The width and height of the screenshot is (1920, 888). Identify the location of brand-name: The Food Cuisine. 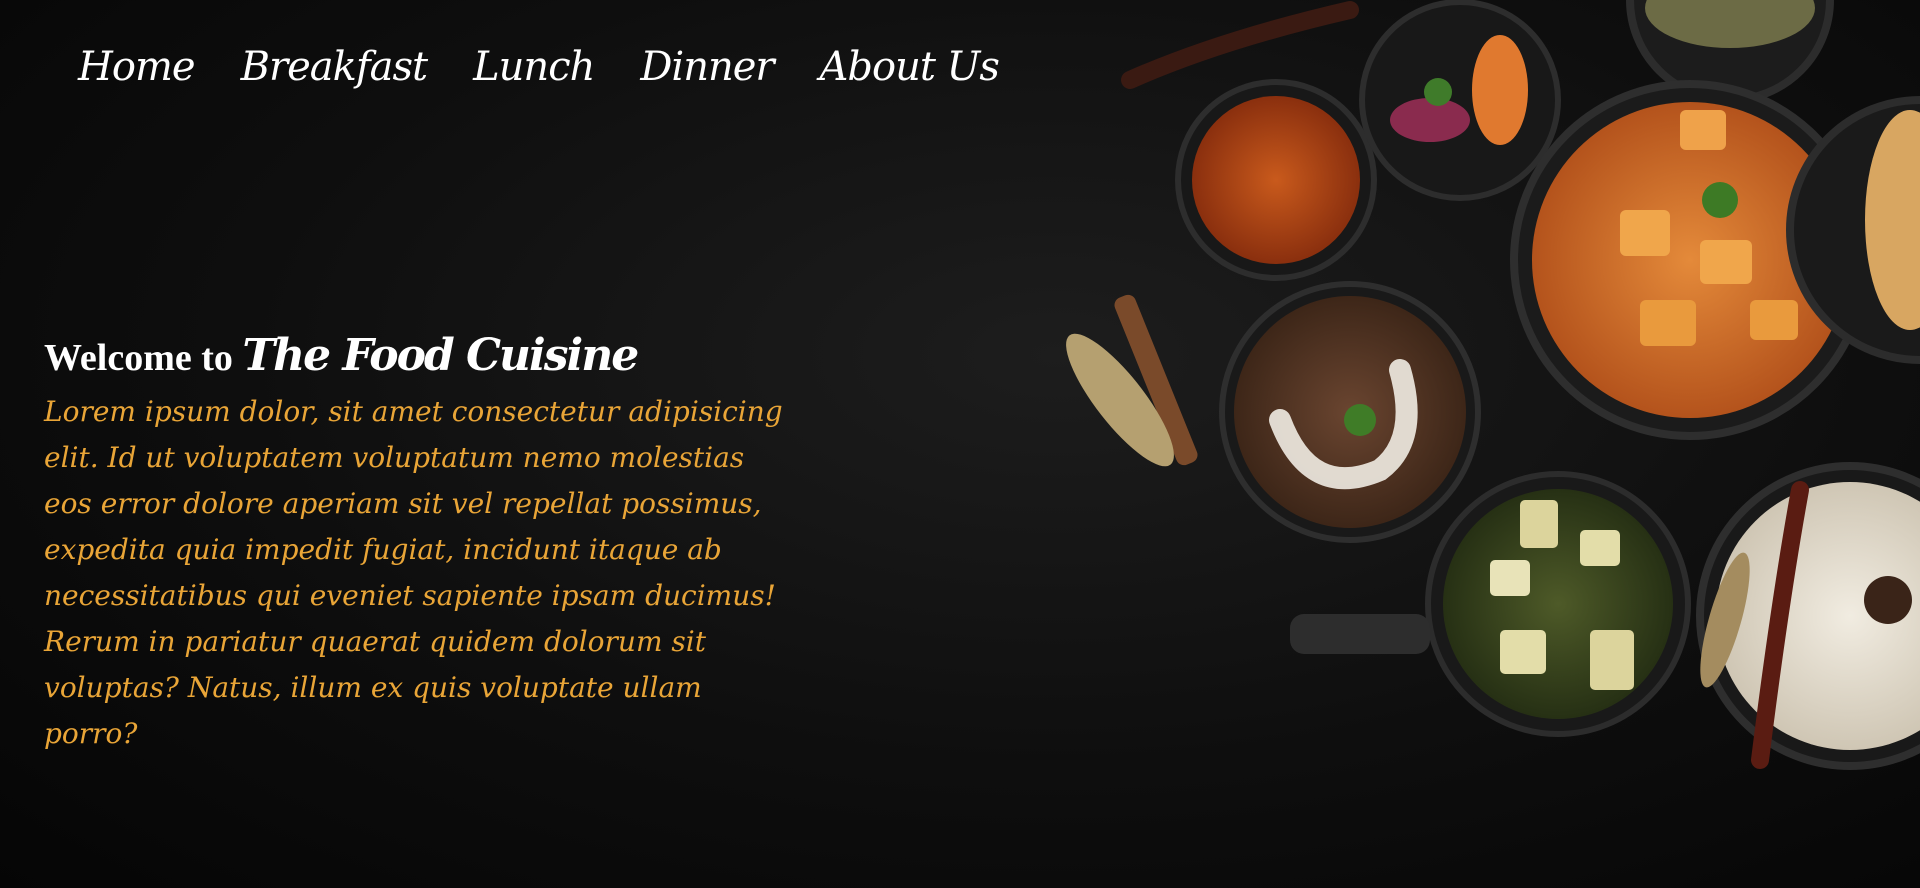
(440, 355).